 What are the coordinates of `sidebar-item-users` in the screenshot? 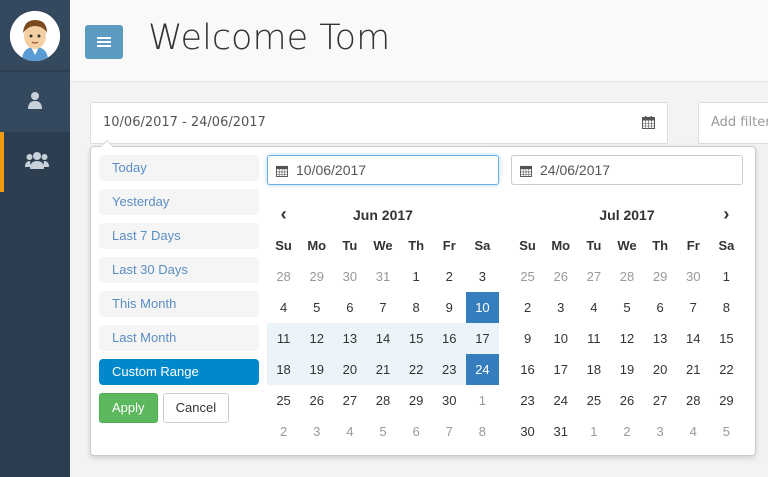 It's located at (35, 162).